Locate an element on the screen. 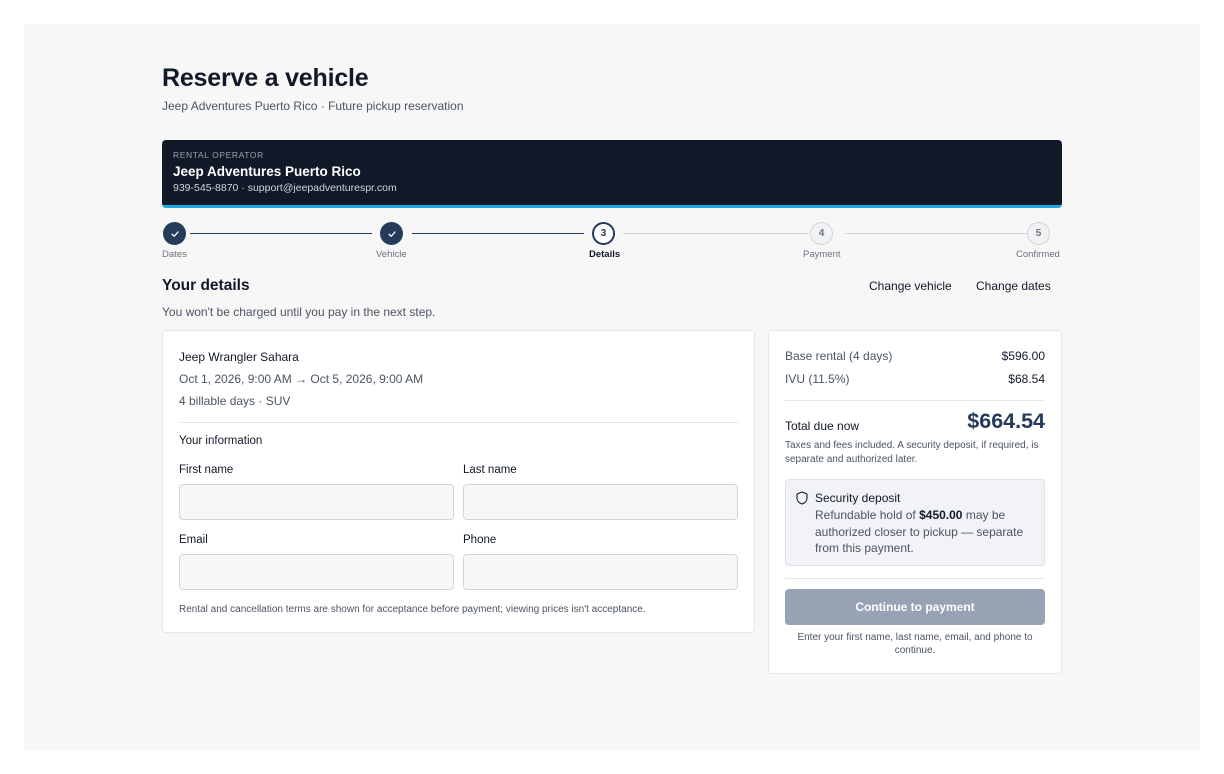 The image size is (1224, 774). total-value: $664.54 is located at coordinates (1006, 421).